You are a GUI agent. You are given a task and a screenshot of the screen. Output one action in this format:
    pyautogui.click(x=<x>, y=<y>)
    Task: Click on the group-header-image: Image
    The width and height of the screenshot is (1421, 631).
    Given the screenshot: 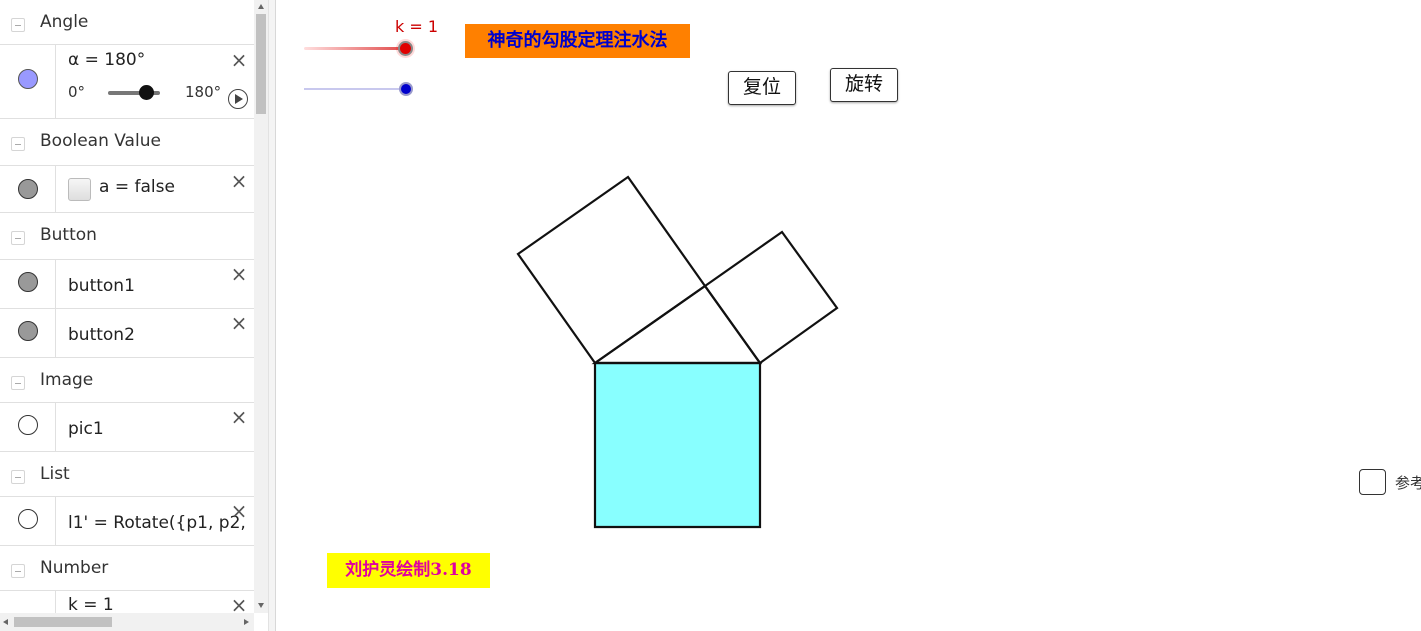 What is the action you would take?
    pyautogui.click(x=127, y=380)
    